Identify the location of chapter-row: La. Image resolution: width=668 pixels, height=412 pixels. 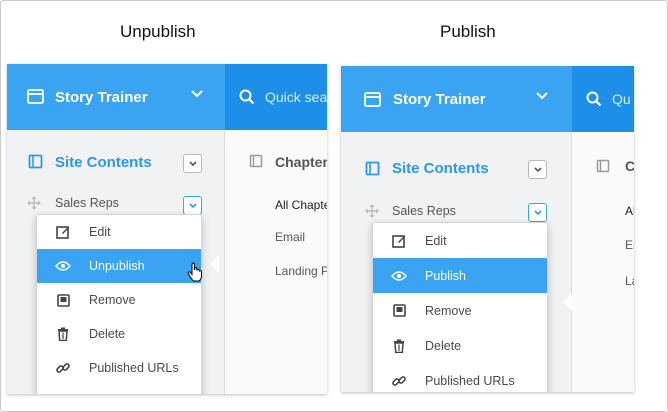
(629, 281).